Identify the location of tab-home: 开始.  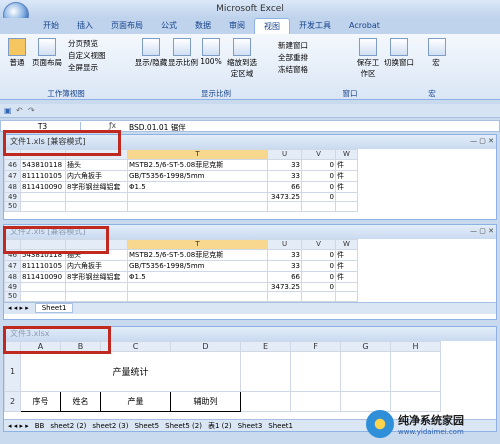
(51, 26).